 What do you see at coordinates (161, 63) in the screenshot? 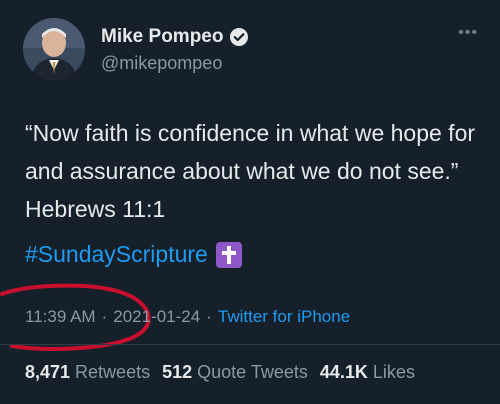
I see `author-handle: @mikepompeo` at bounding box center [161, 63].